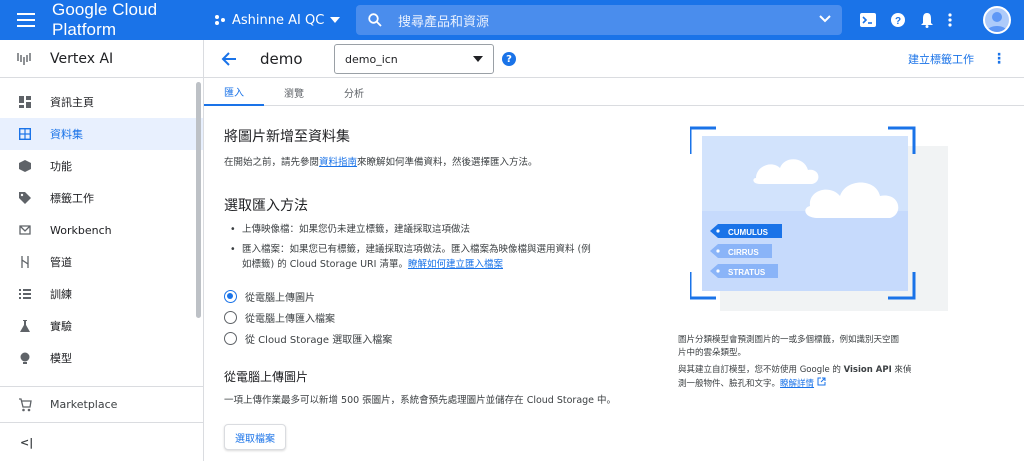  I want to click on top-icons: ?, so click(906, 20).